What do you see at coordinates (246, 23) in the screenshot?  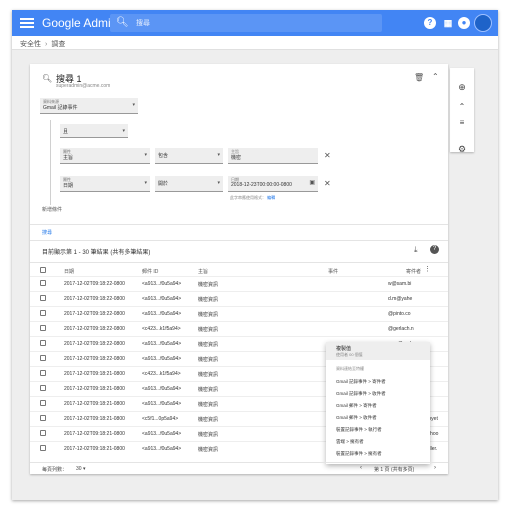 I see `search-box: 🔍︎ 搜尋` at bounding box center [246, 23].